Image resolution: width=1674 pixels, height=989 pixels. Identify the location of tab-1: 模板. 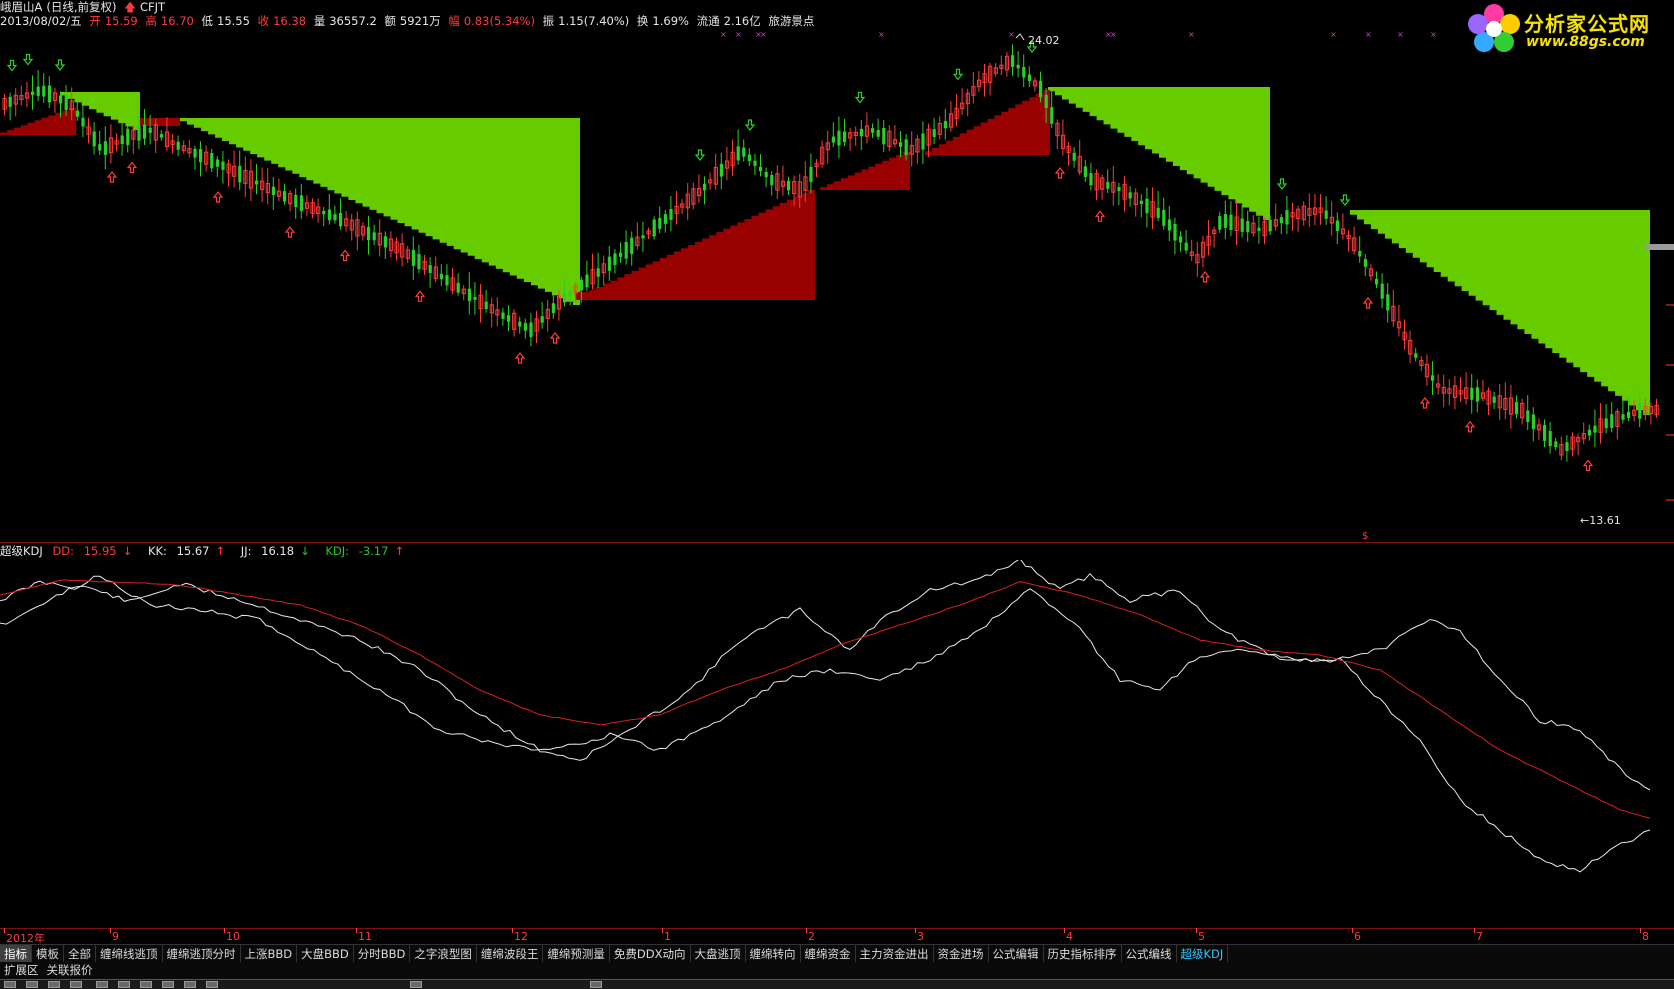
(48, 954).